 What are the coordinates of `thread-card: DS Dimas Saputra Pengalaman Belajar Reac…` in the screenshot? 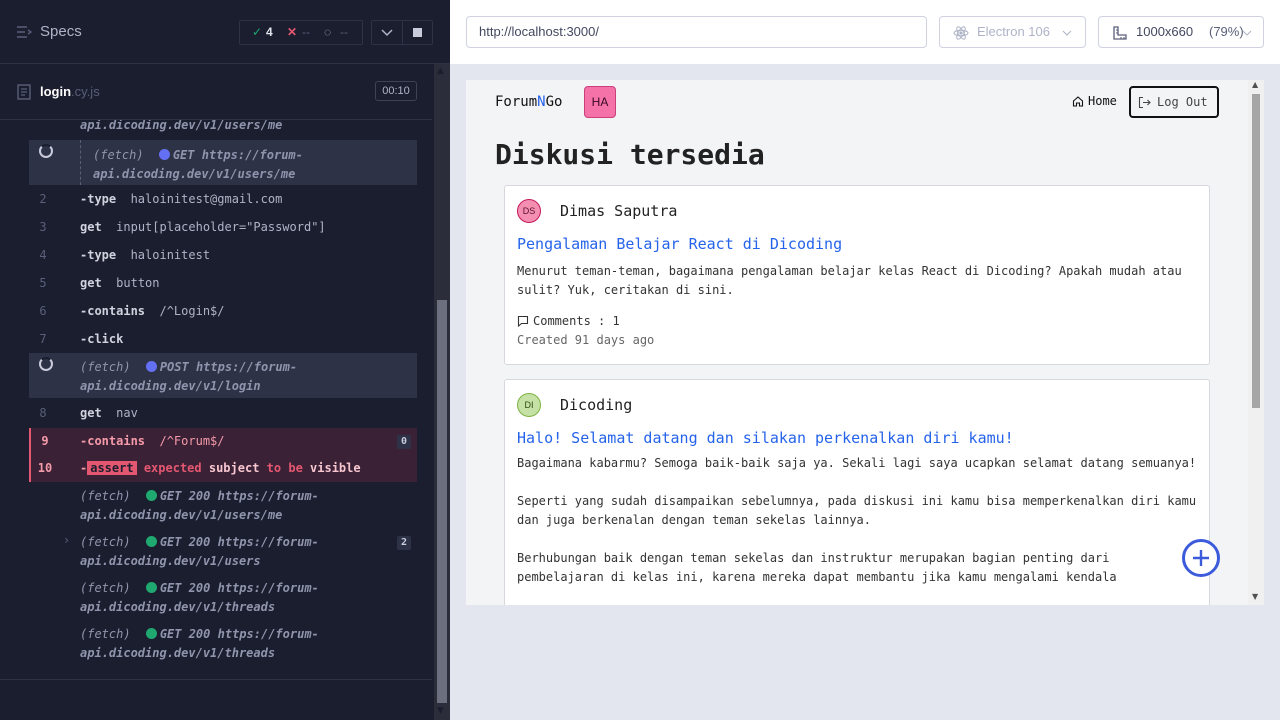 It's located at (857, 275).